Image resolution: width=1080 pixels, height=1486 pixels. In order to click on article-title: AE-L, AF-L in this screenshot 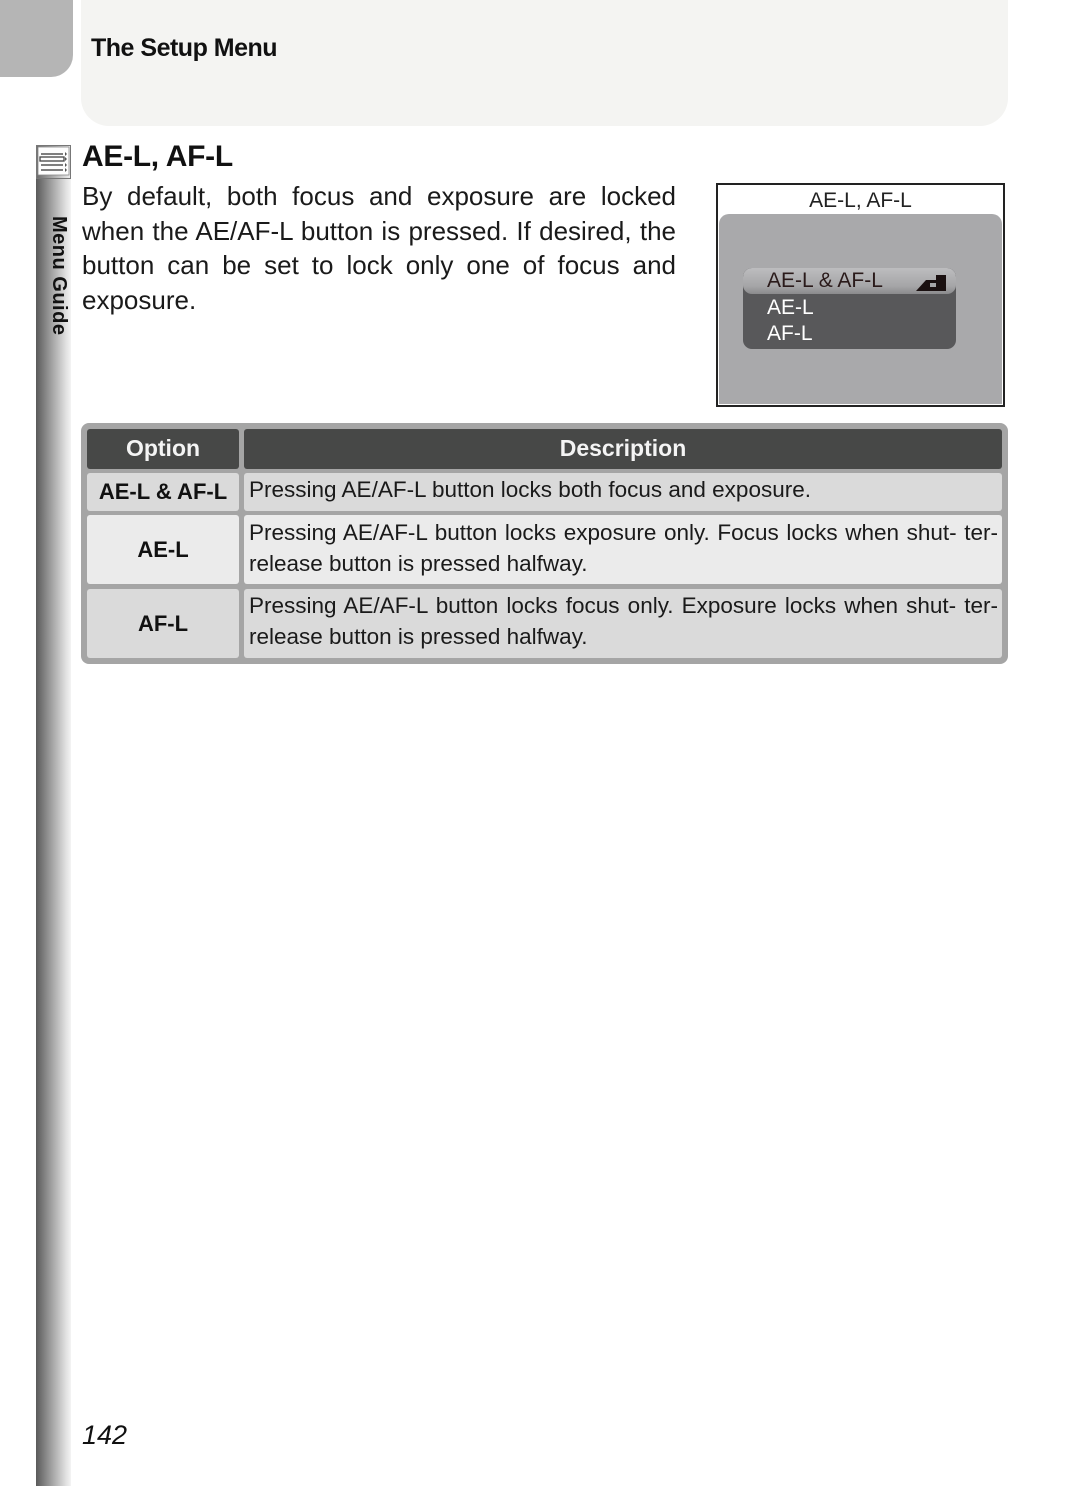, I will do `click(157, 156)`.